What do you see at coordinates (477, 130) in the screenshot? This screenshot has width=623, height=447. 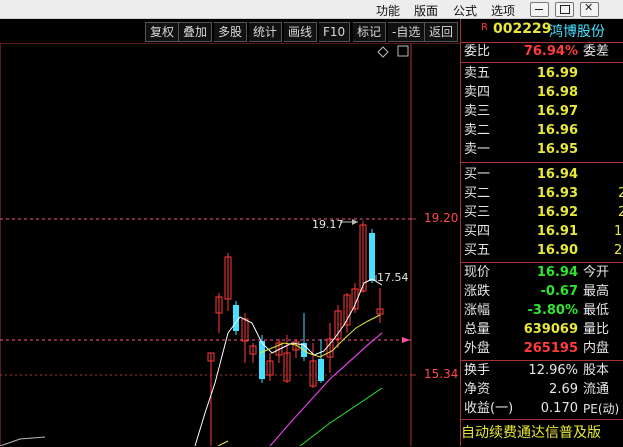 I see `sell-label: 卖二` at bounding box center [477, 130].